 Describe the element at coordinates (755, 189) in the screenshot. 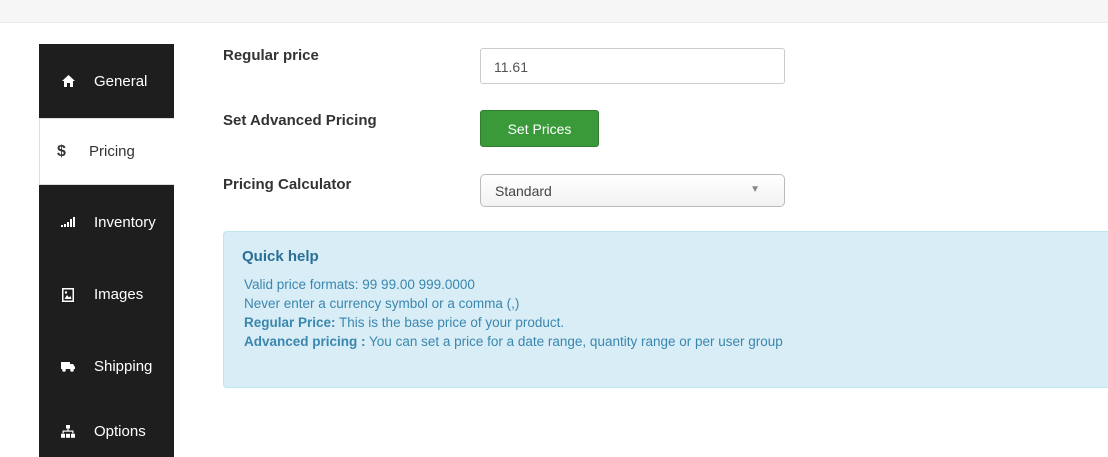

I see `chevron-down-icon: ▼` at that location.